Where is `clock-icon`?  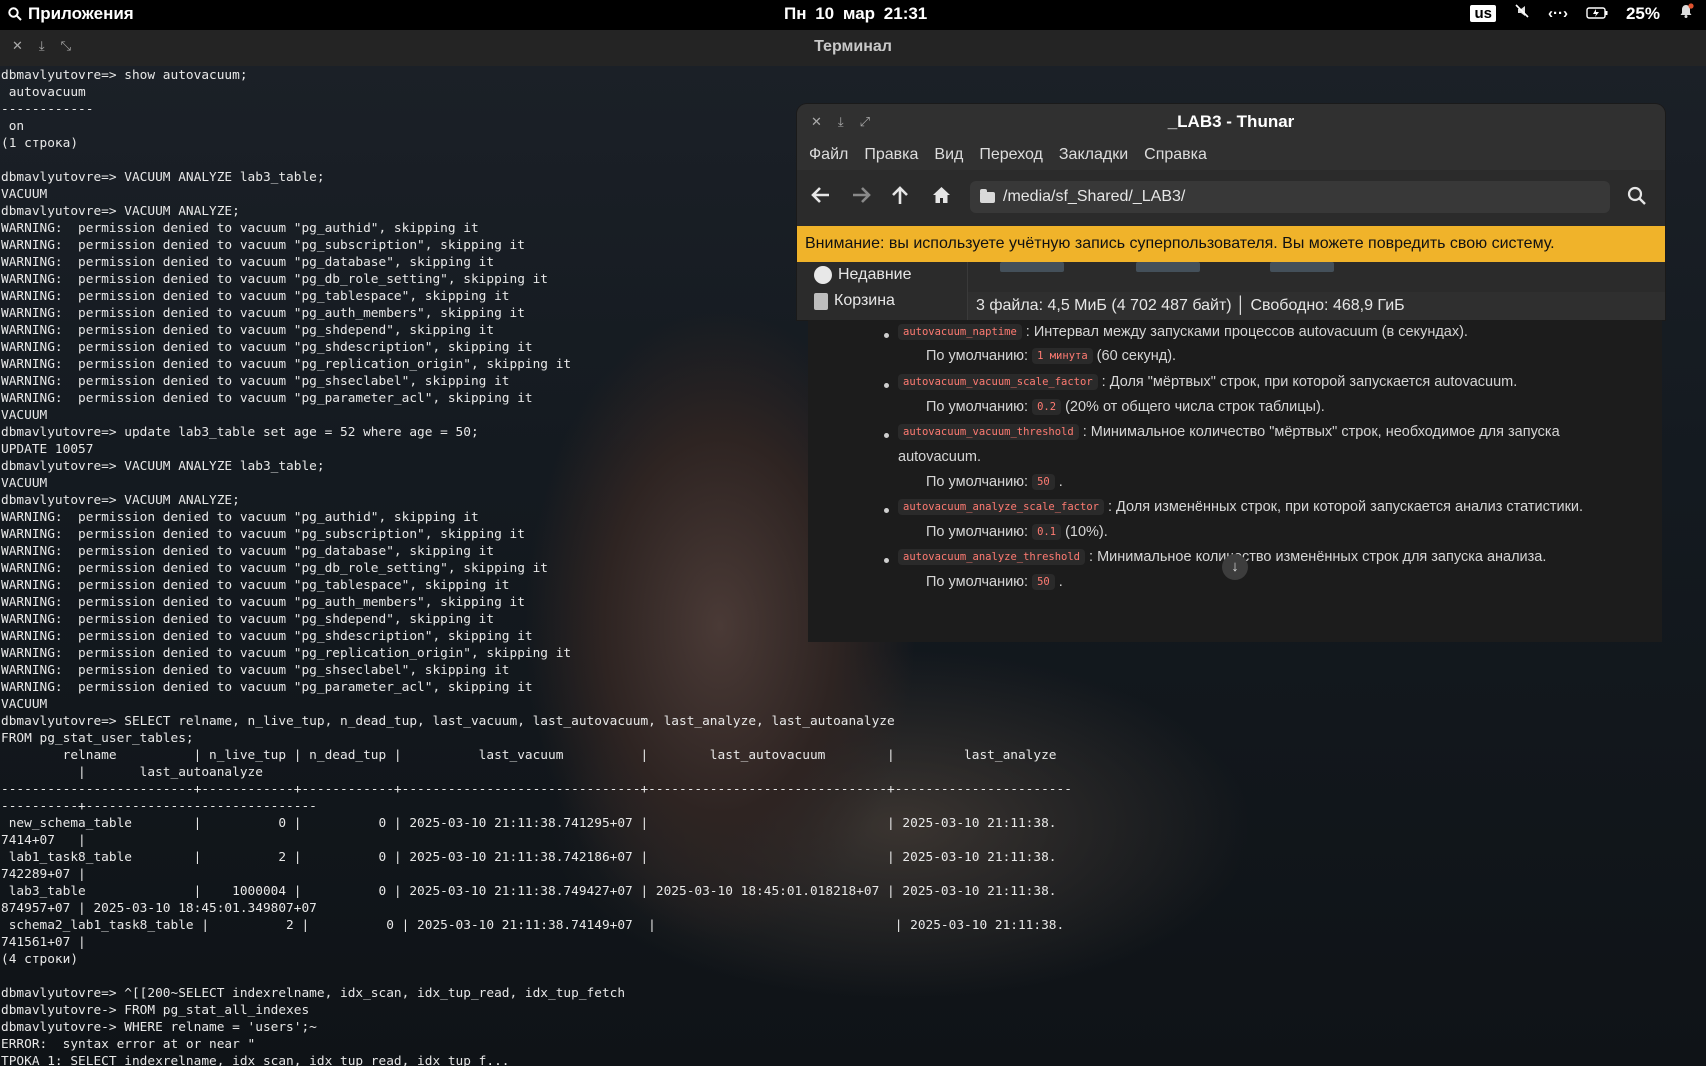 clock-icon is located at coordinates (823, 275).